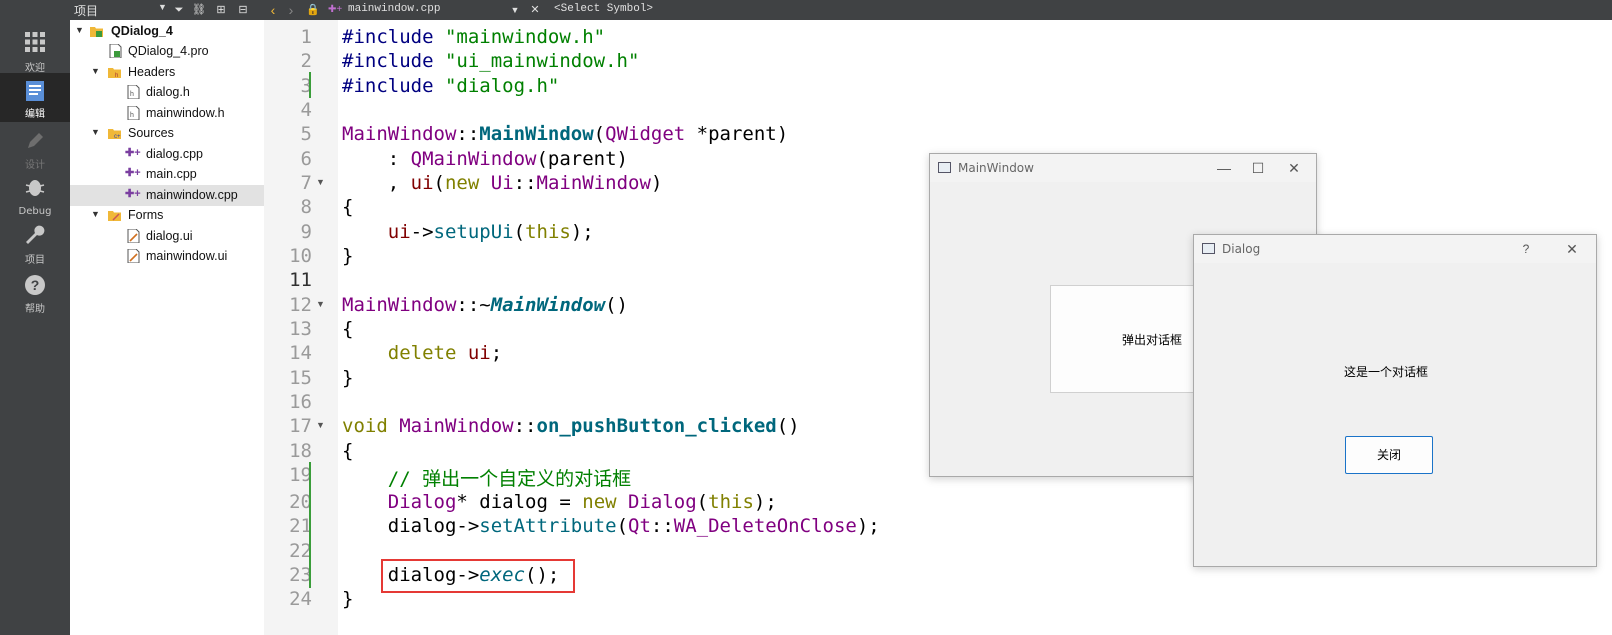  Describe the element at coordinates (306, 61) in the screenshot. I see `line-number: 2` at that location.